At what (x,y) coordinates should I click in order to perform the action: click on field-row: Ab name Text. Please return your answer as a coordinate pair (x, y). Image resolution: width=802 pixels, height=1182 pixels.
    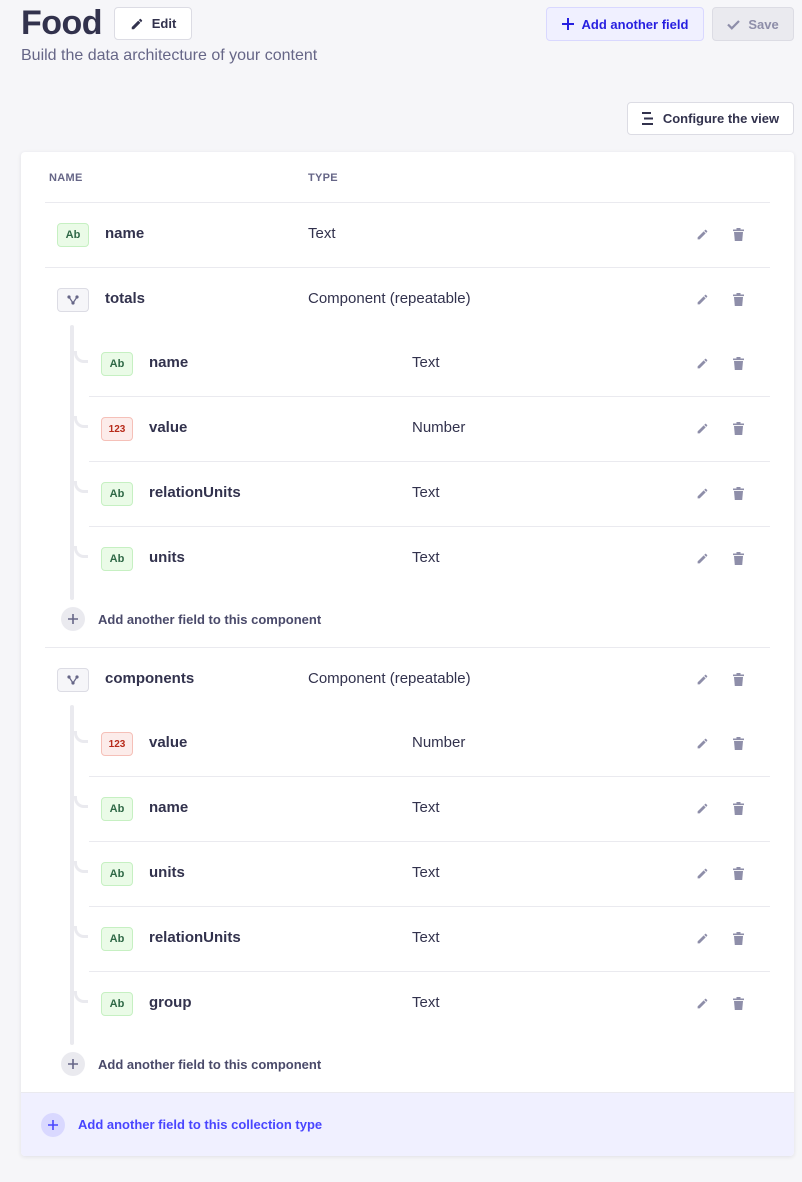
    Looking at the image, I should click on (407, 234).